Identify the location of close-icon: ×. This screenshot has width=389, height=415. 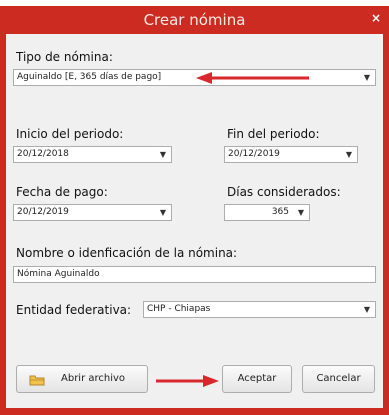
(376, 18).